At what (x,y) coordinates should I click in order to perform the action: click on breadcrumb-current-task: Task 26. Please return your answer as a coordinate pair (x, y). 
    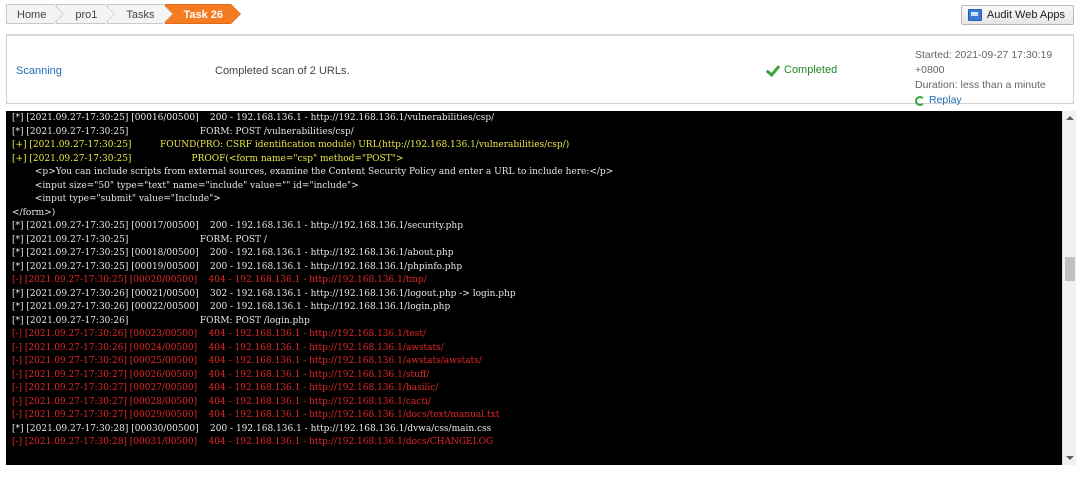
    Looking at the image, I should click on (202, 14).